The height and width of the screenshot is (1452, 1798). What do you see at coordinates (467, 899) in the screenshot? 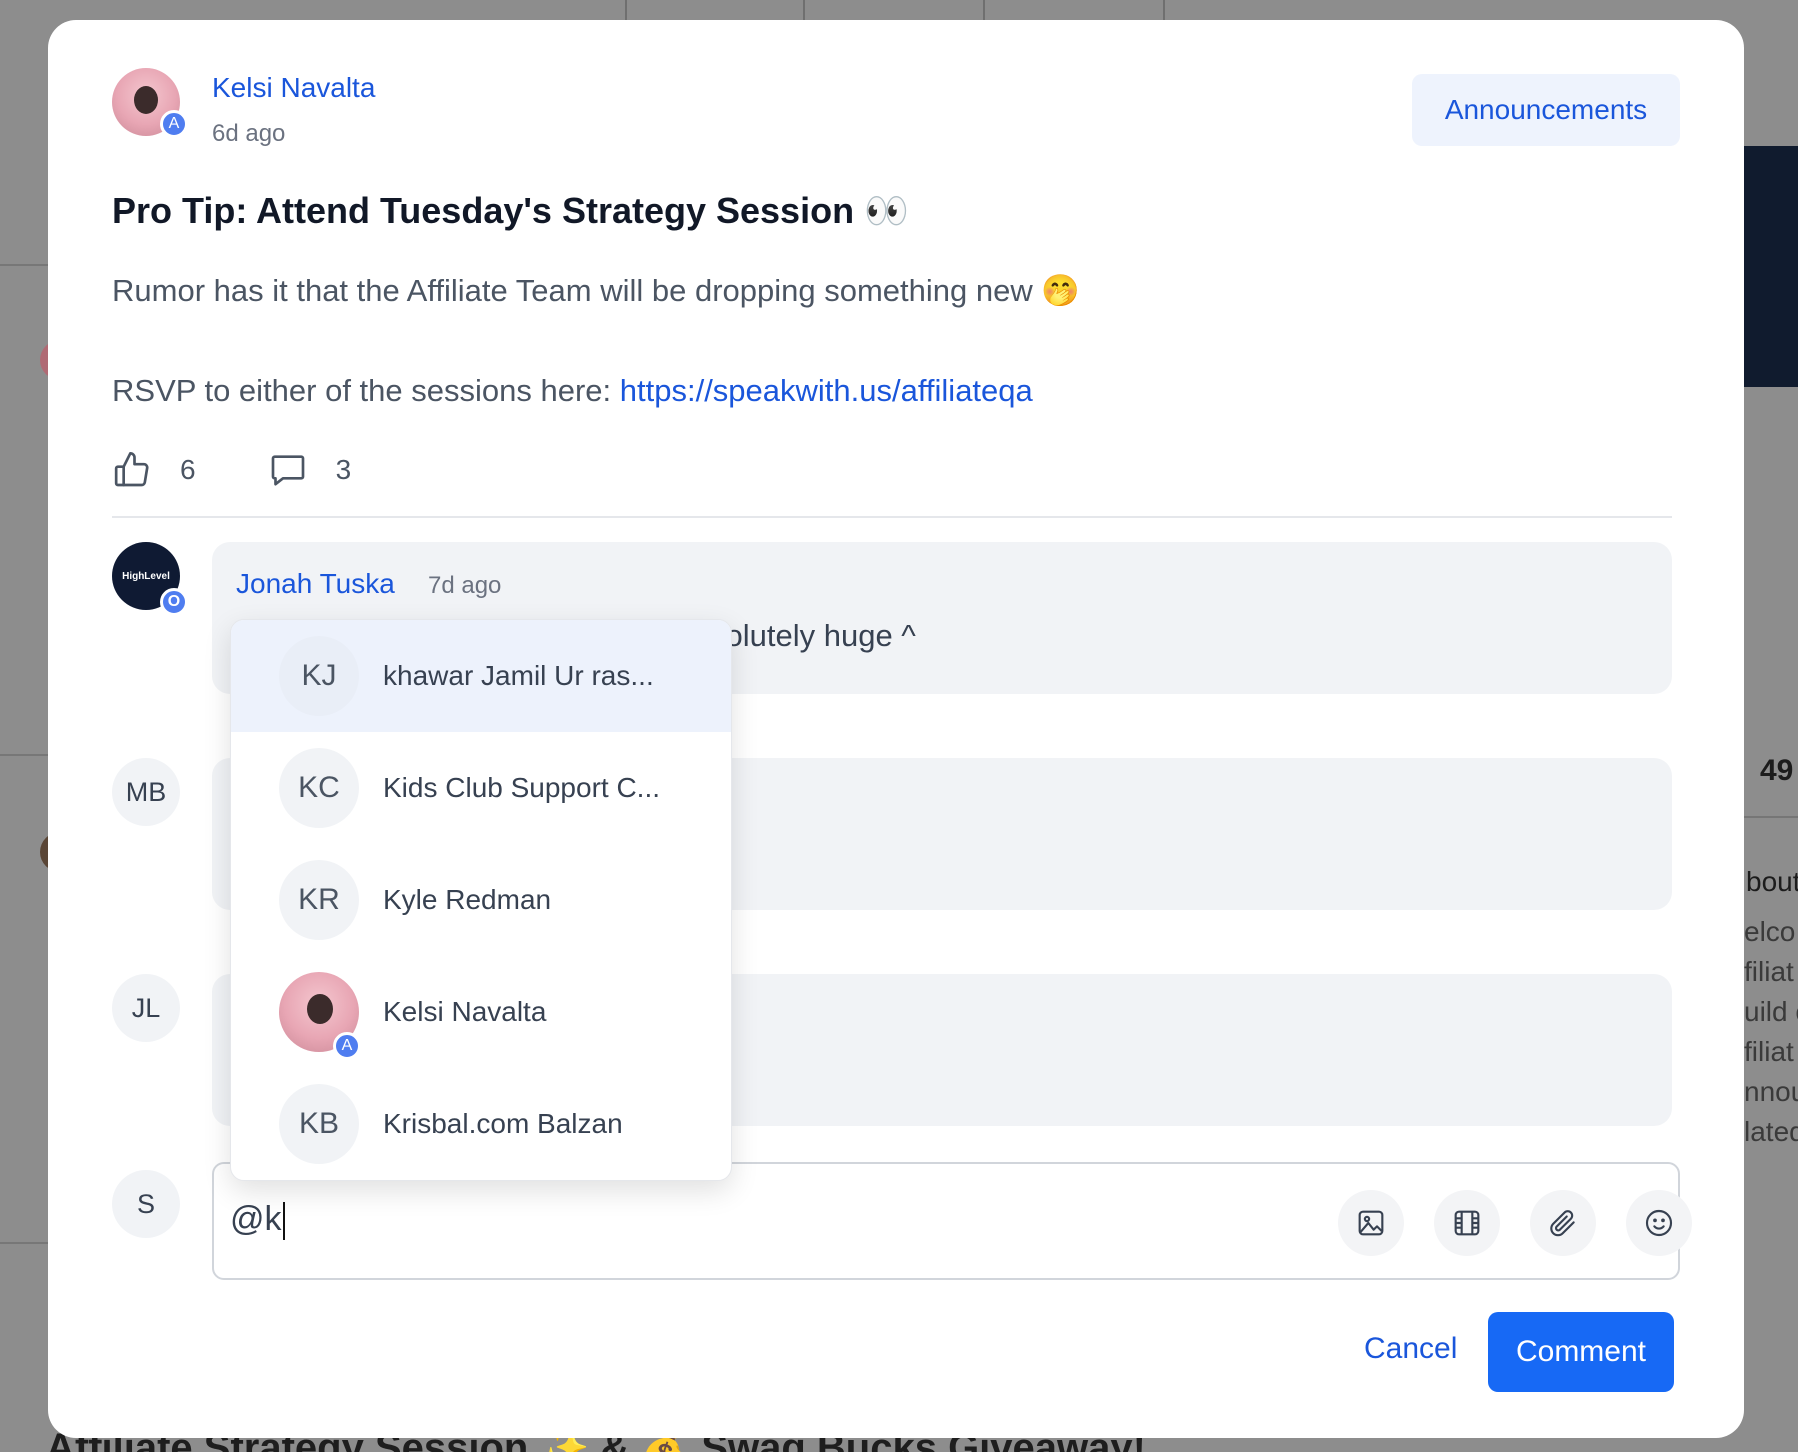
I see `mention-name: Kyle Redman` at bounding box center [467, 899].